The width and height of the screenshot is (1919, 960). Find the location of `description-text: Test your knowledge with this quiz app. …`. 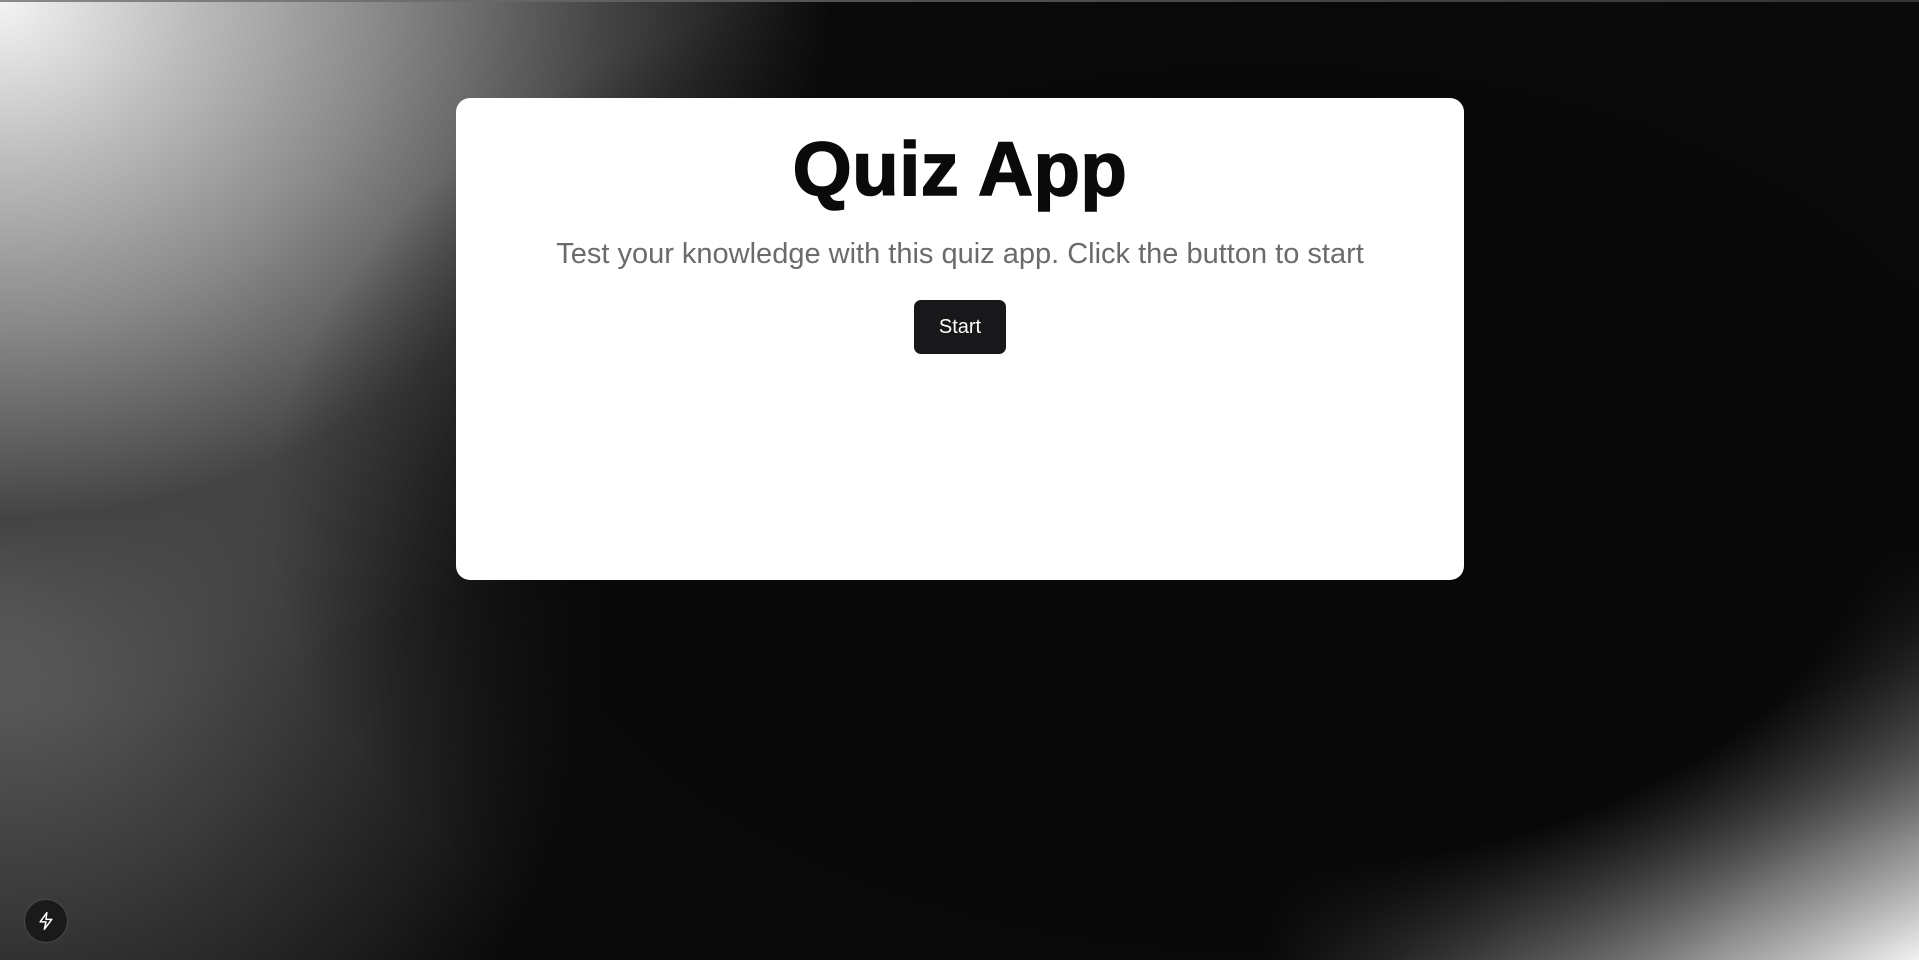

description-text: Test your knowledge with this quiz app. … is located at coordinates (960, 254).